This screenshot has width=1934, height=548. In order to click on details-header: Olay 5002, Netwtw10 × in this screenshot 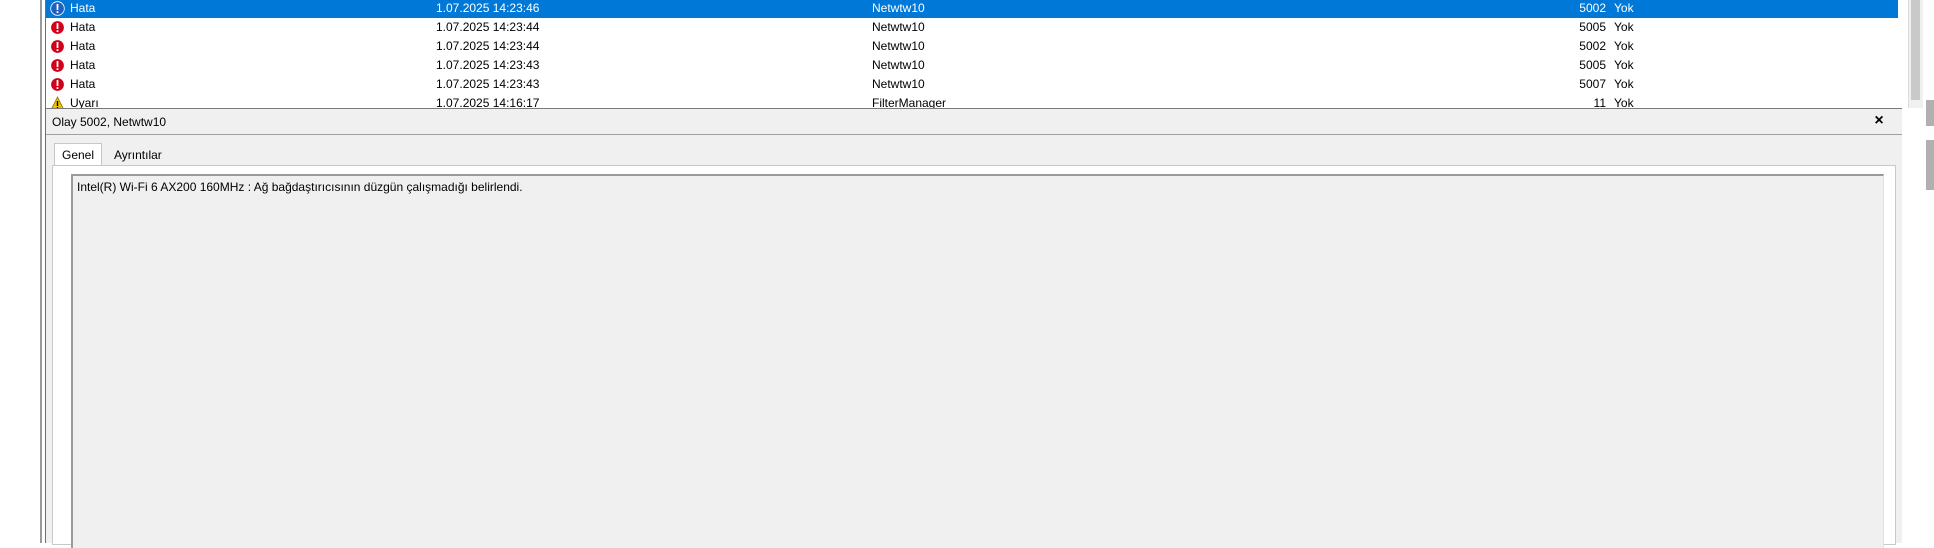, I will do `click(974, 122)`.